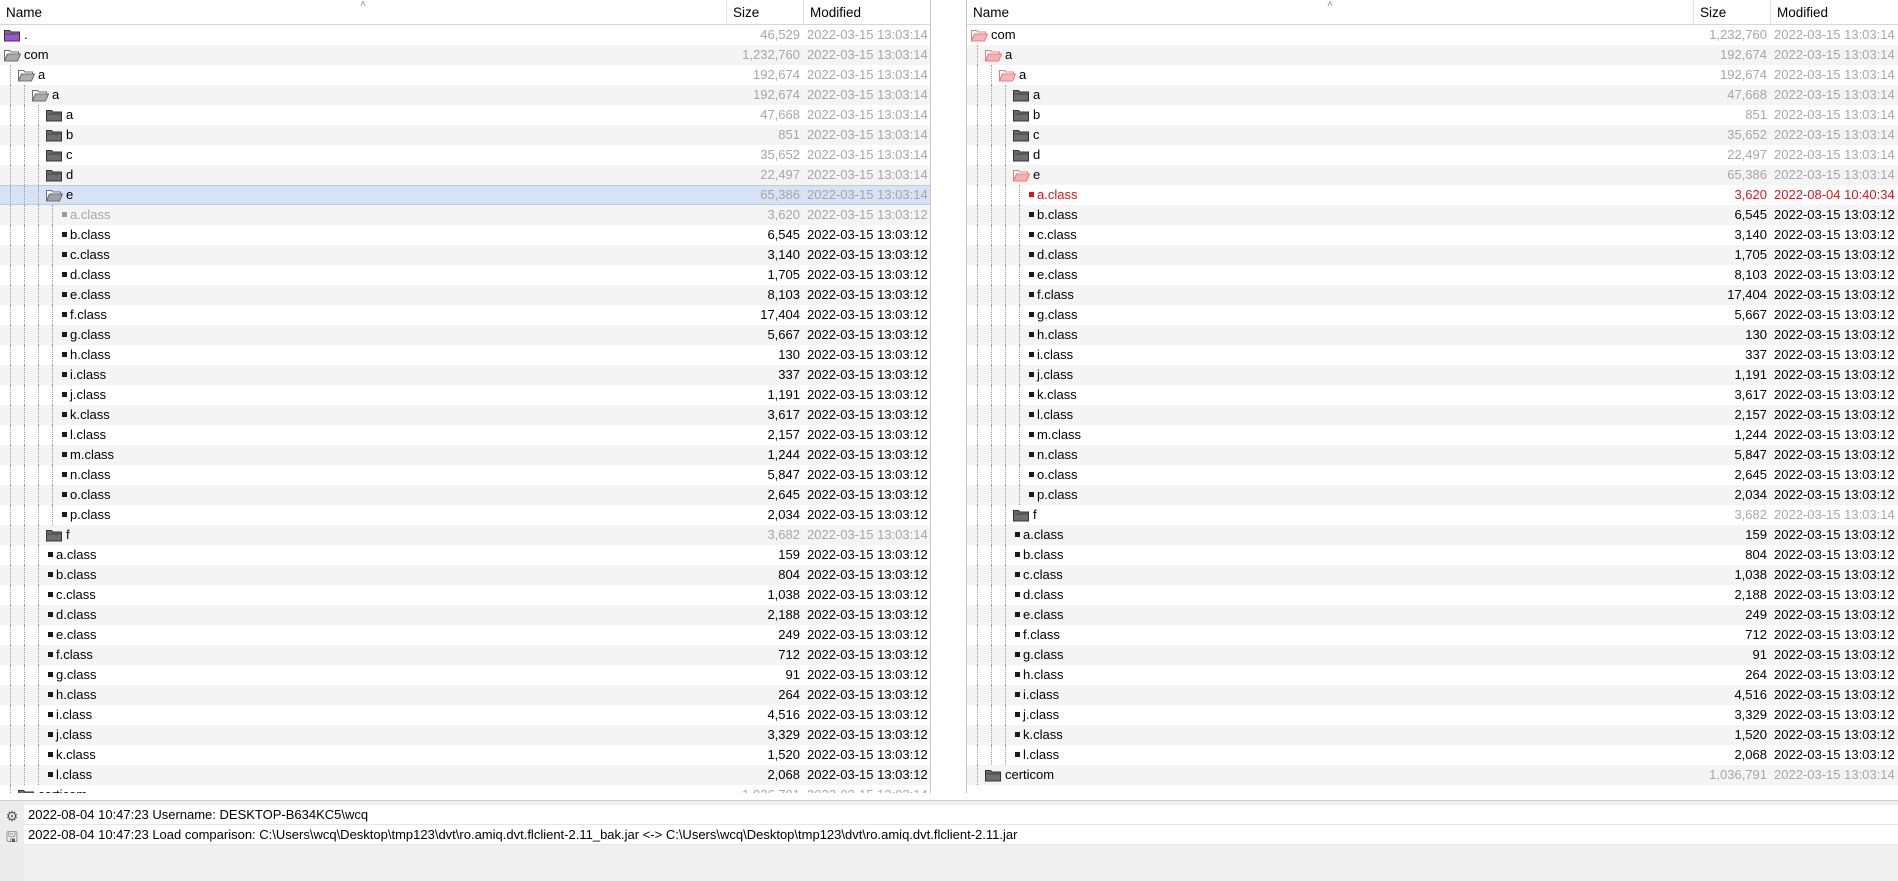  I want to click on pane-splitter, so click(948, 396).